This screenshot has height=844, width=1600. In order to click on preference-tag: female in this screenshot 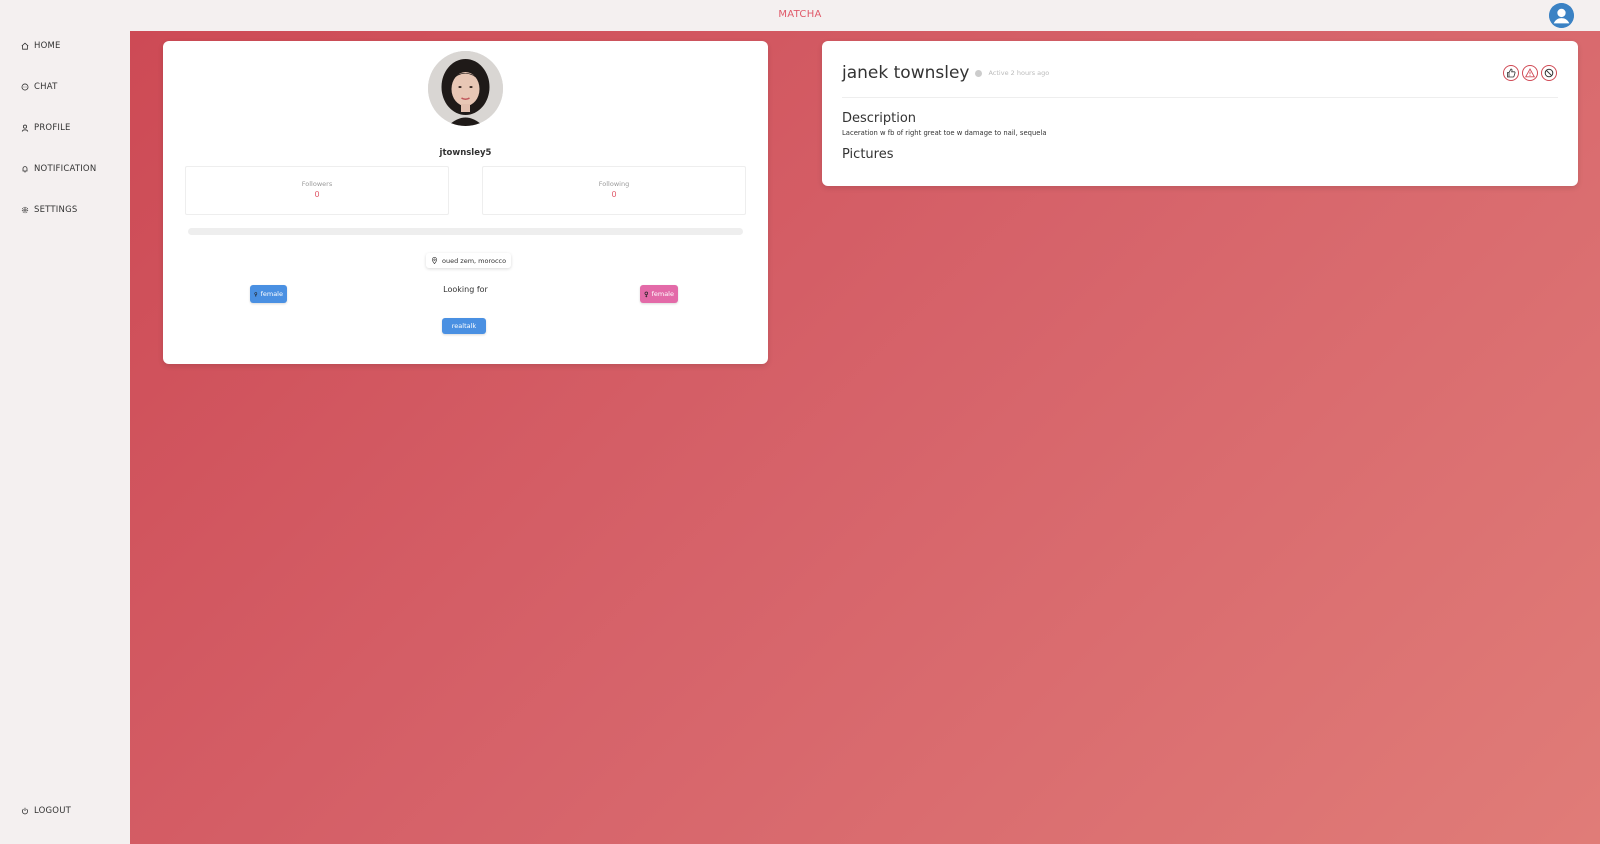, I will do `click(659, 294)`.